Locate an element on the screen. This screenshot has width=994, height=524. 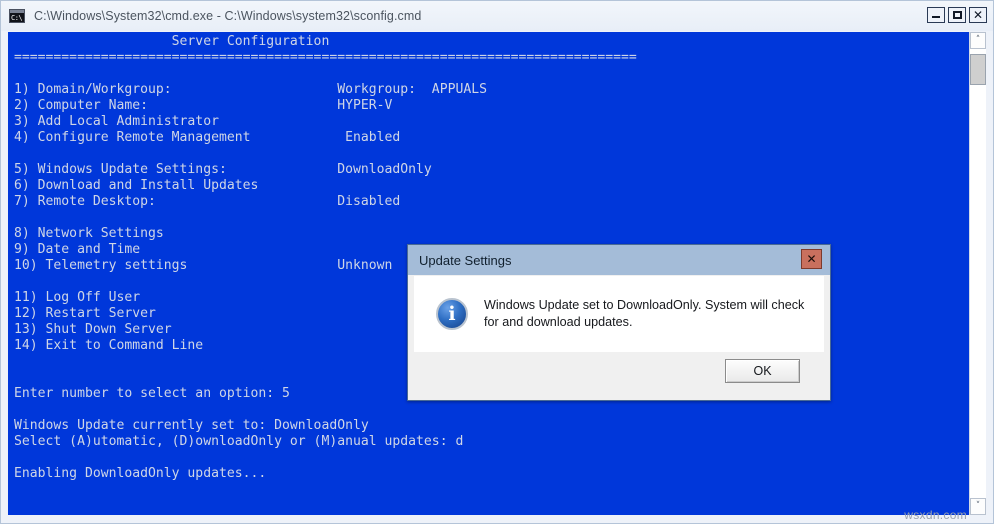
chevron-down-icon: ˅ is located at coordinates (978, 506).